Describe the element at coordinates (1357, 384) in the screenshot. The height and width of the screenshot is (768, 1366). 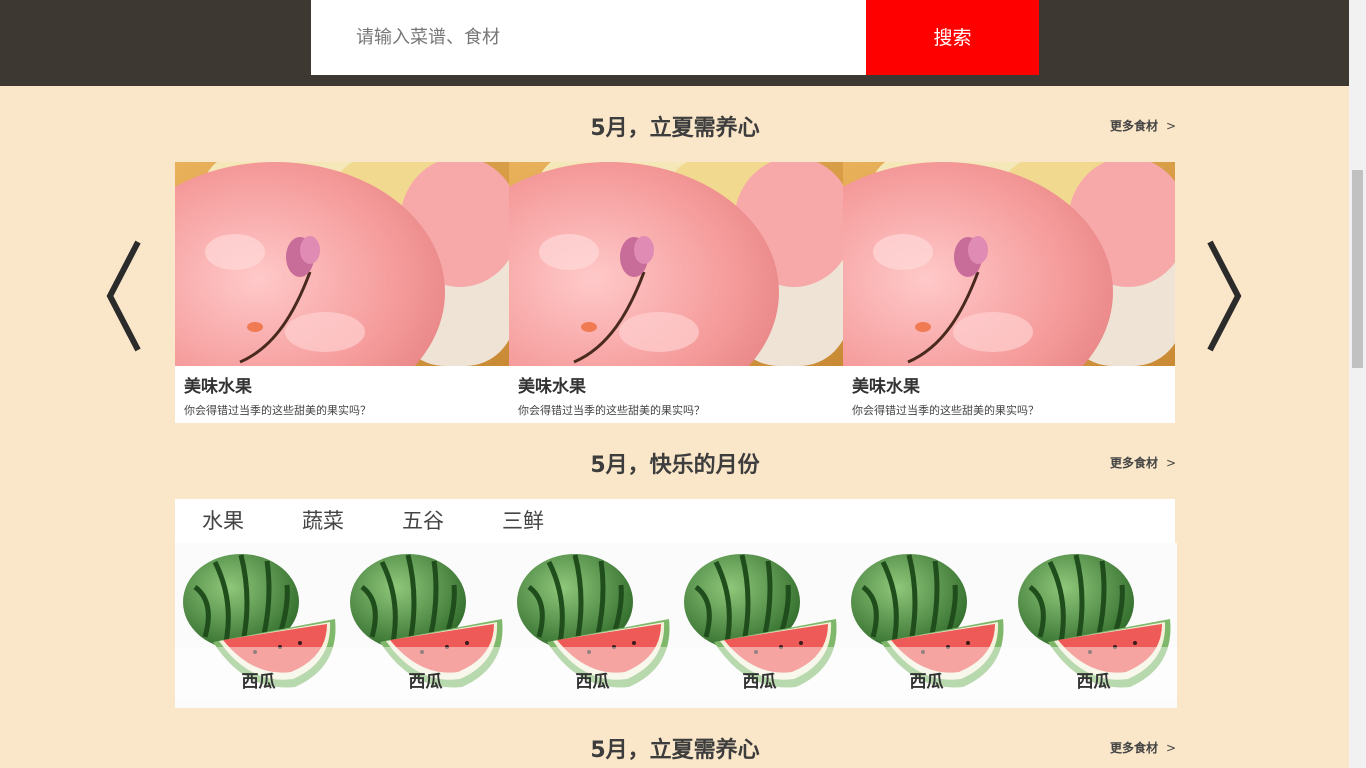
I see `vertical-scrollbar` at that location.